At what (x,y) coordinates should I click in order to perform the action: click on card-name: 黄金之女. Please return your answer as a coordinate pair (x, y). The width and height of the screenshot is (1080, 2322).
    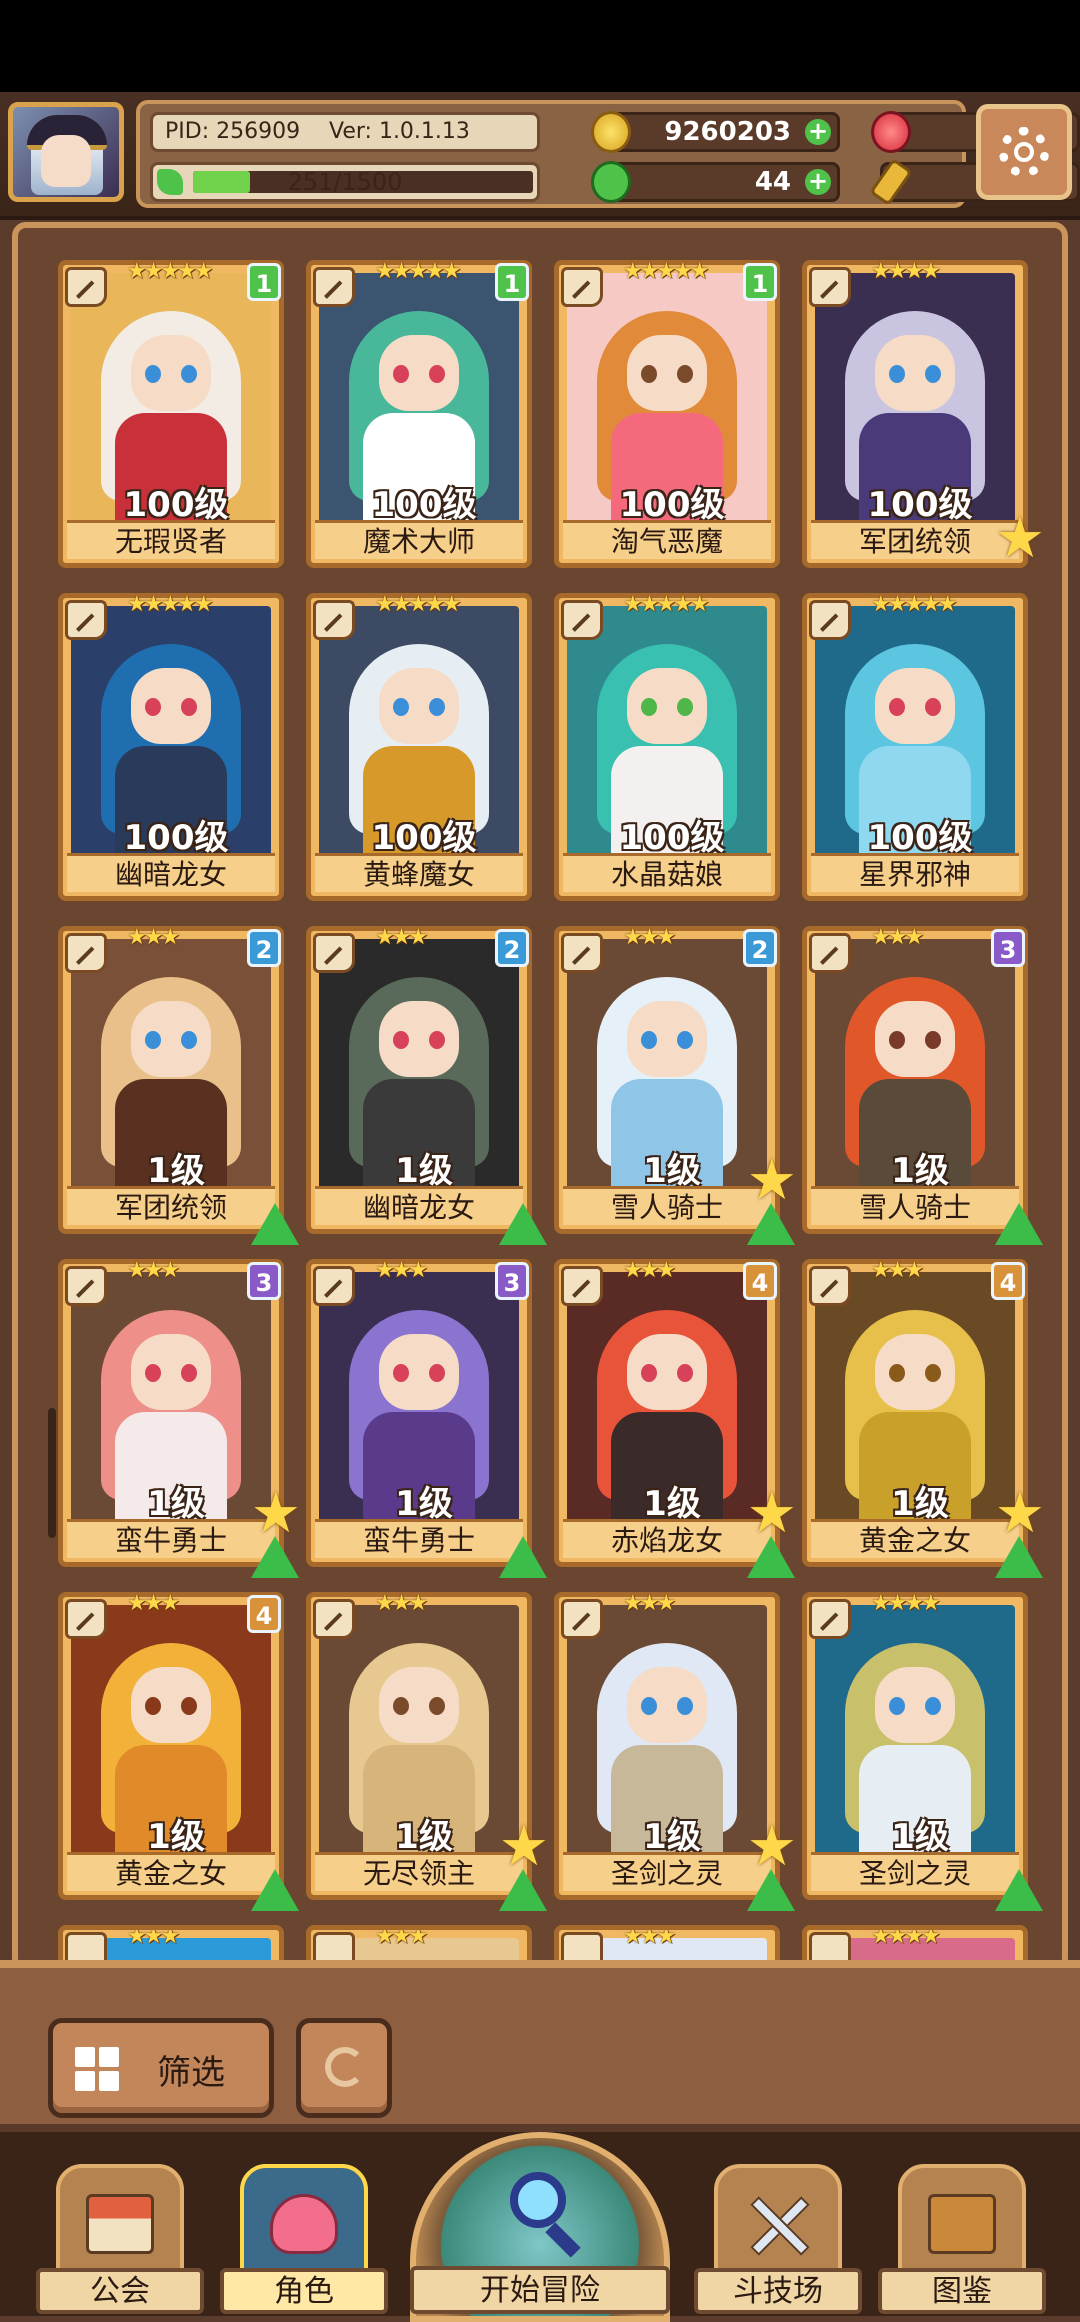
    Looking at the image, I should click on (171, 1871).